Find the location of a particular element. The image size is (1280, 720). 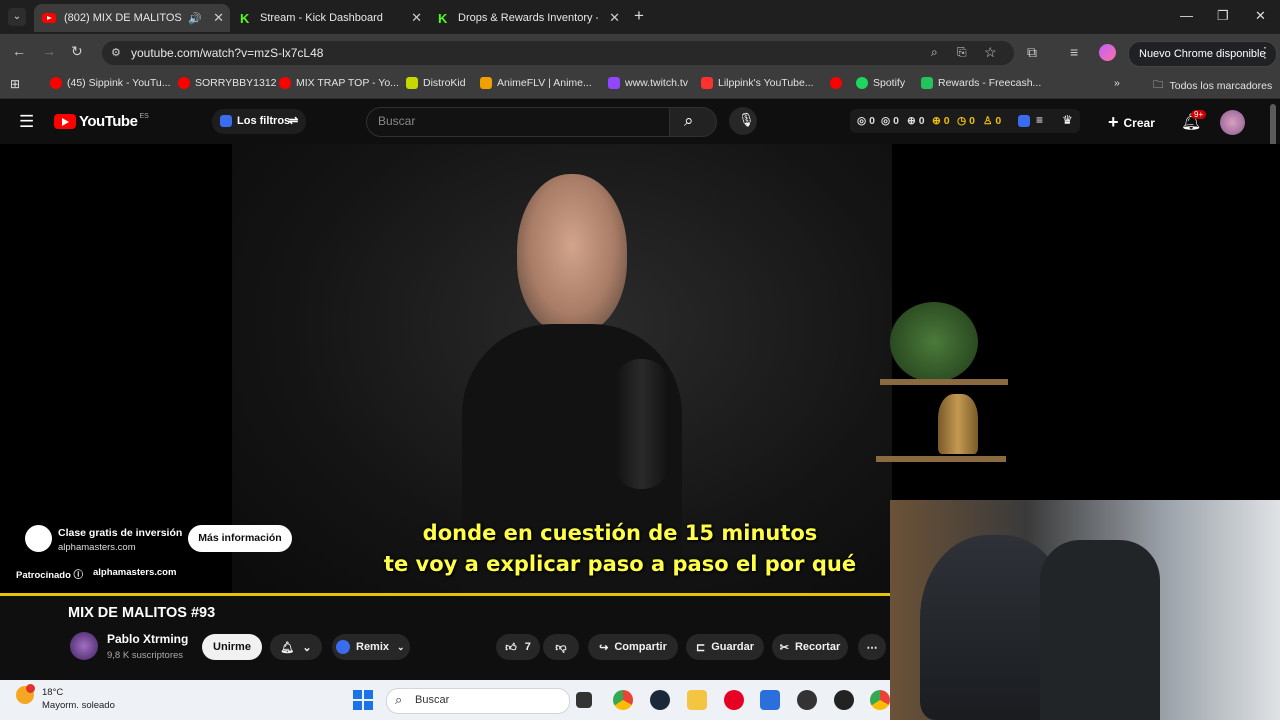

dislike-button: 👎︎ is located at coordinates (561, 647).